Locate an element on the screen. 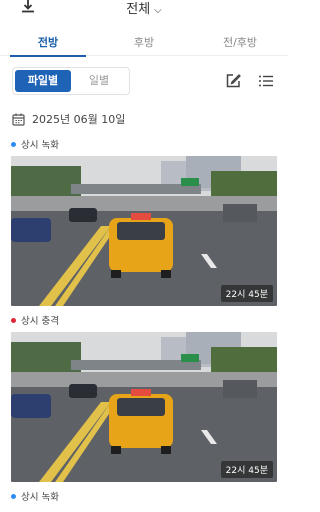  tab-rear: 후방 is located at coordinates (144, 44).